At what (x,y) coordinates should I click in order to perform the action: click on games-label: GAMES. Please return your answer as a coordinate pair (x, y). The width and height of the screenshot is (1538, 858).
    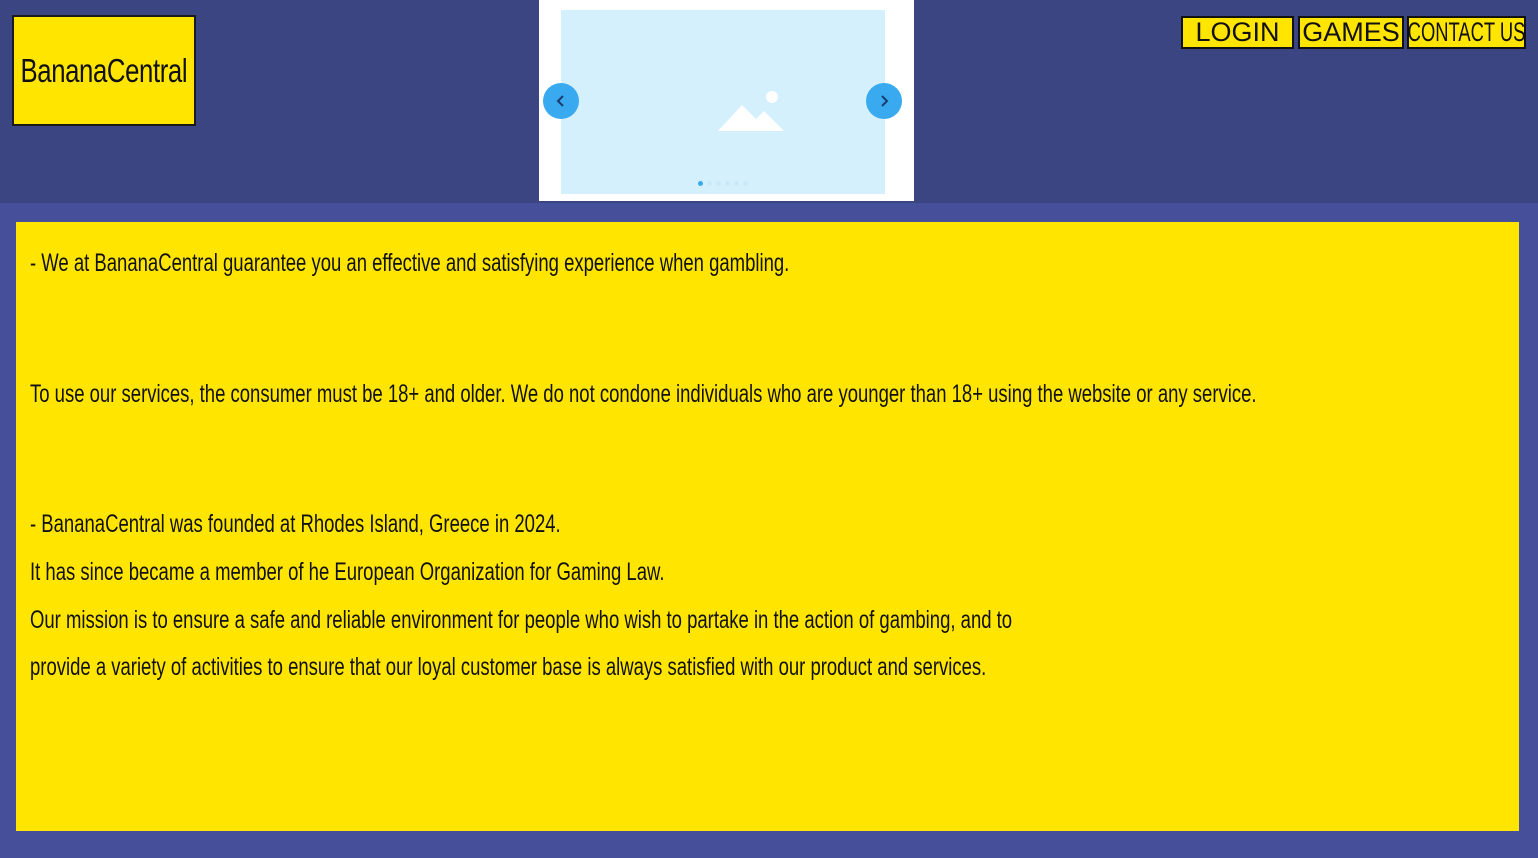
    Looking at the image, I should click on (1351, 32).